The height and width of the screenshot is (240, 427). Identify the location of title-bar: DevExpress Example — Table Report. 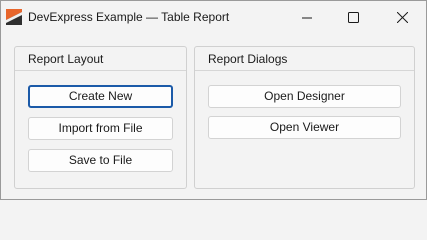
(213, 17).